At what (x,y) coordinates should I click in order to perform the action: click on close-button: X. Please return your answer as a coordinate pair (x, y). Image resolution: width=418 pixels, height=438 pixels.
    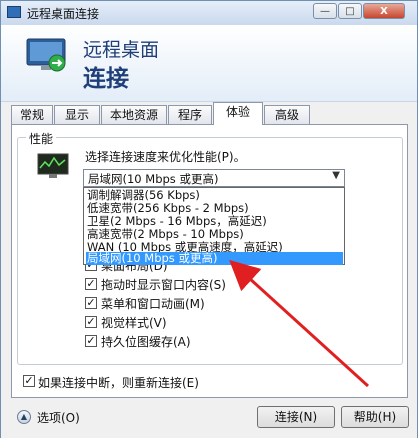
    Looking at the image, I should click on (384, 11).